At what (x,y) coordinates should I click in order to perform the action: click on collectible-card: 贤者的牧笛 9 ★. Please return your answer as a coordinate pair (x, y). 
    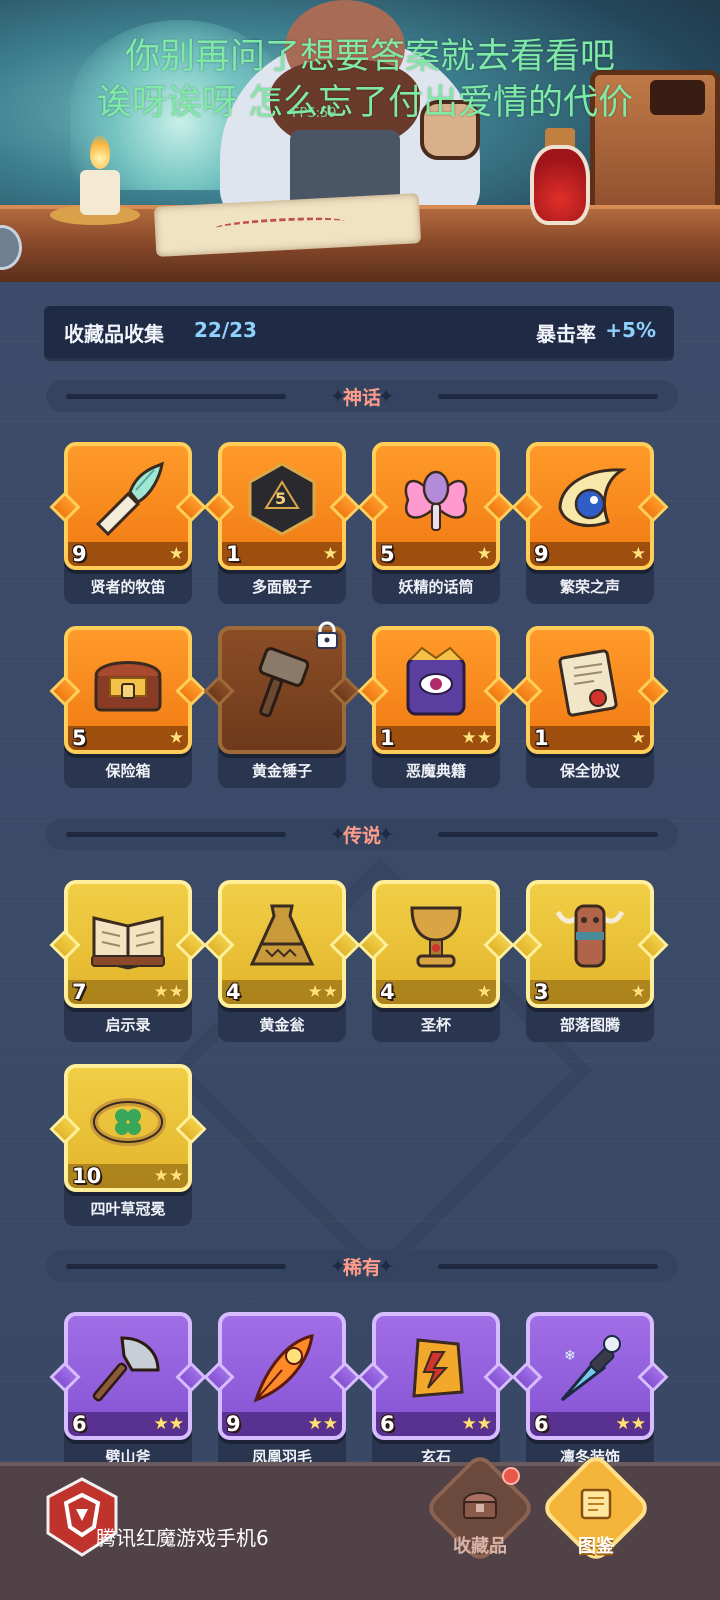
    Looking at the image, I should click on (128, 523).